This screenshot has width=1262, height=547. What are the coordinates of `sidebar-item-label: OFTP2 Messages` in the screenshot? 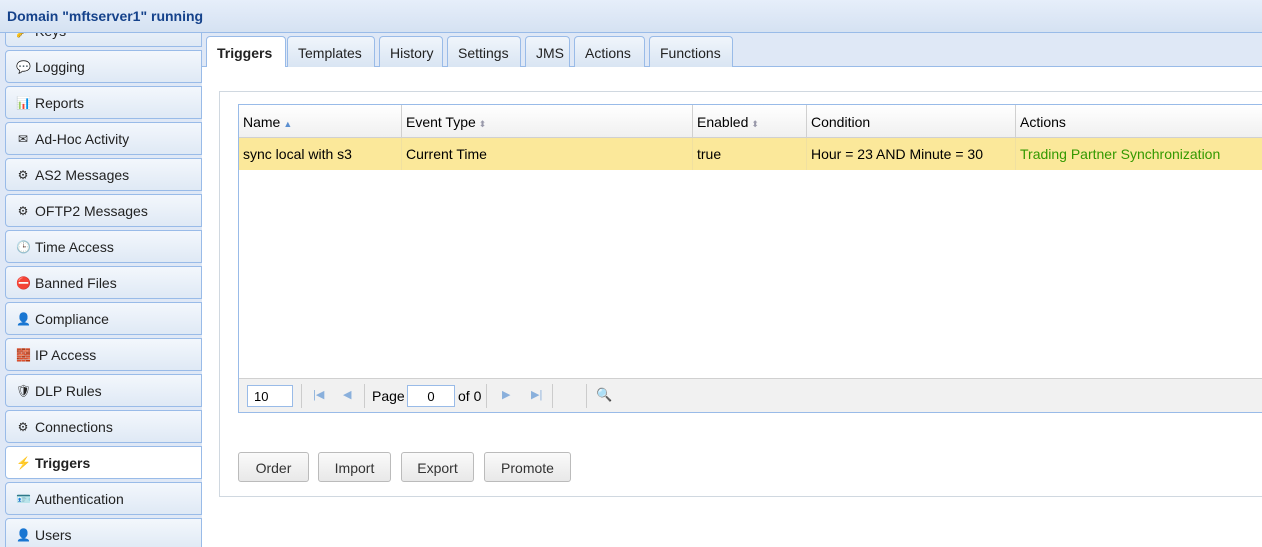 It's located at (91, 210).